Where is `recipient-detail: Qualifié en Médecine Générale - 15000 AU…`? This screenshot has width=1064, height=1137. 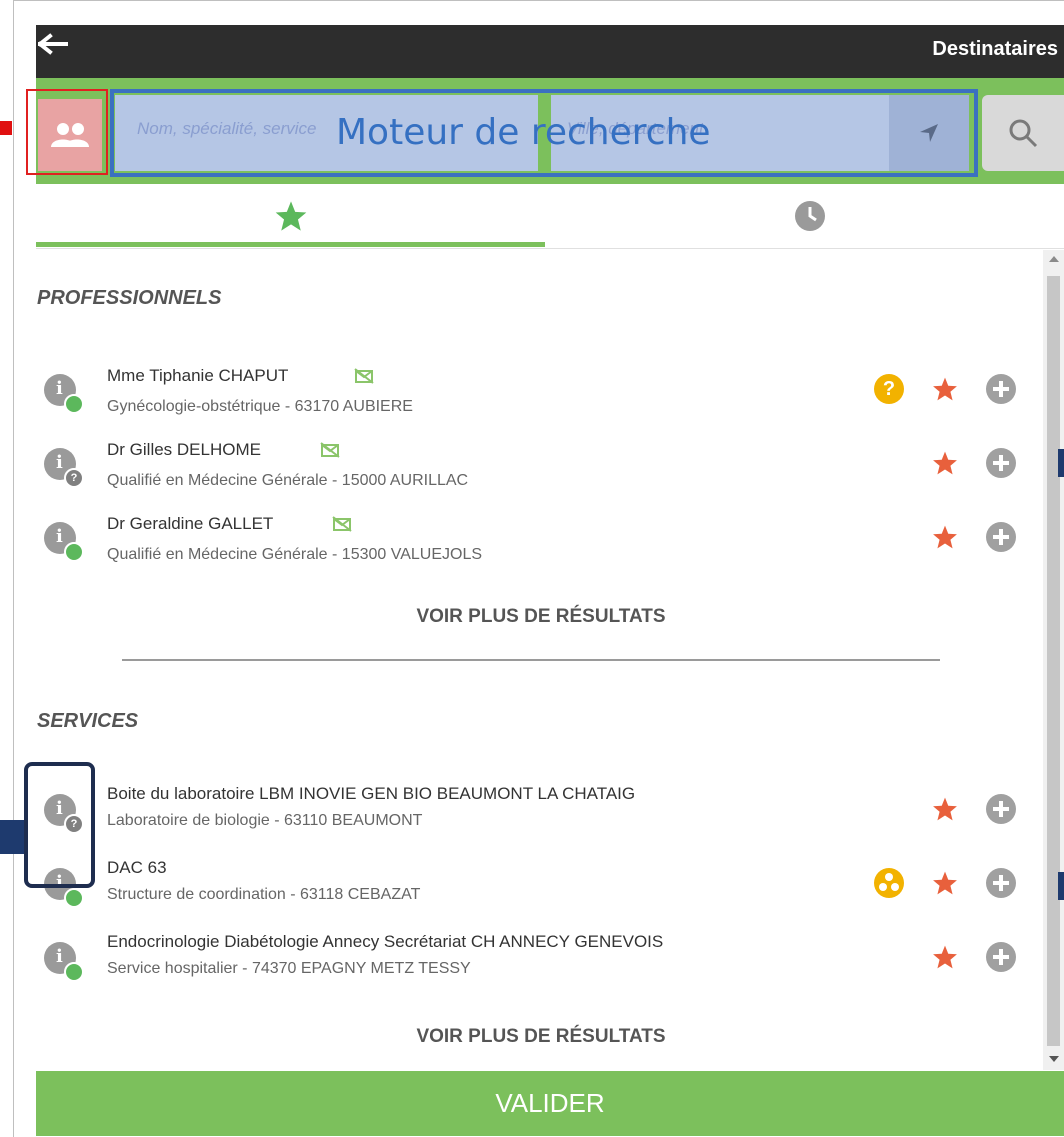
recipient-detail: Qualifié en Médecine Générale - 15000 AU… is located at coordinates (288, 480).